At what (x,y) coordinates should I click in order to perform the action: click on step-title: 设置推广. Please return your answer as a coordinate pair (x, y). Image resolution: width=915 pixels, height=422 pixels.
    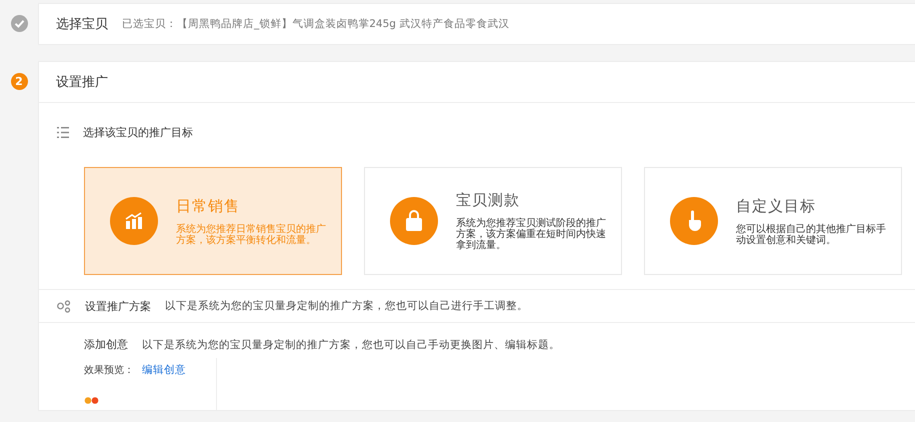
    Looking at the image, I should click on (82, 82).